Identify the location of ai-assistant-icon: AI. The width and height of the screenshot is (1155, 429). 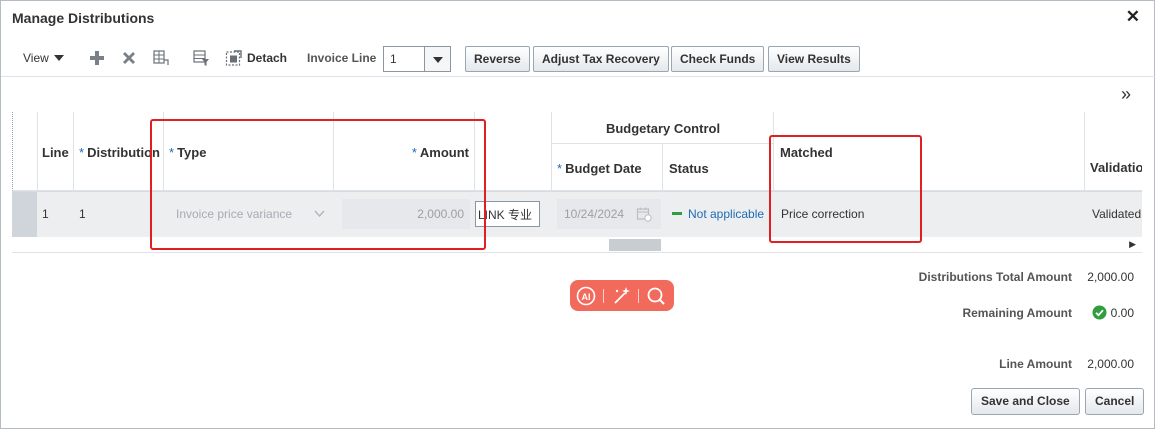
(586, 296).